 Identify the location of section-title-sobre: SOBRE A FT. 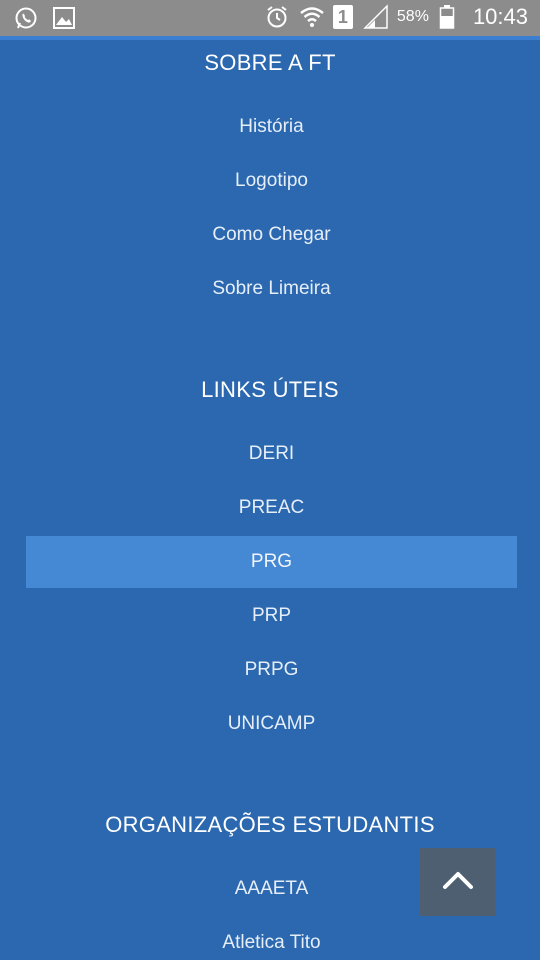
(270, 62).